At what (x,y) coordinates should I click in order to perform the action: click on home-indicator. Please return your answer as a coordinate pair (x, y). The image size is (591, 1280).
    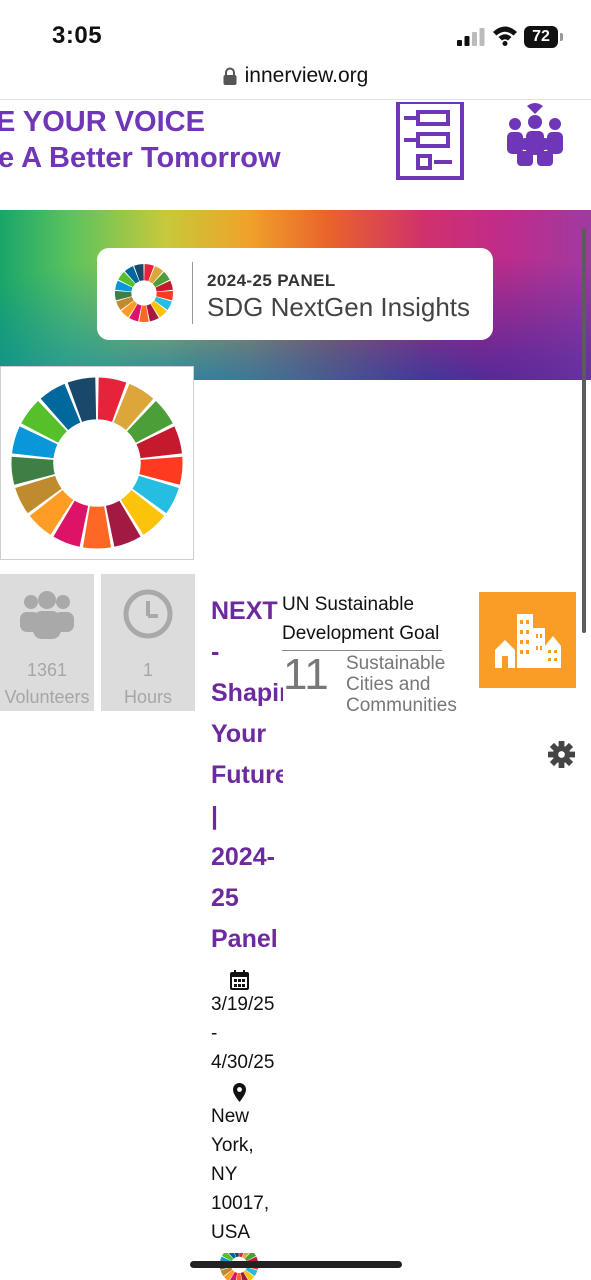
    Looking at the image, I should click on (296, 1264).